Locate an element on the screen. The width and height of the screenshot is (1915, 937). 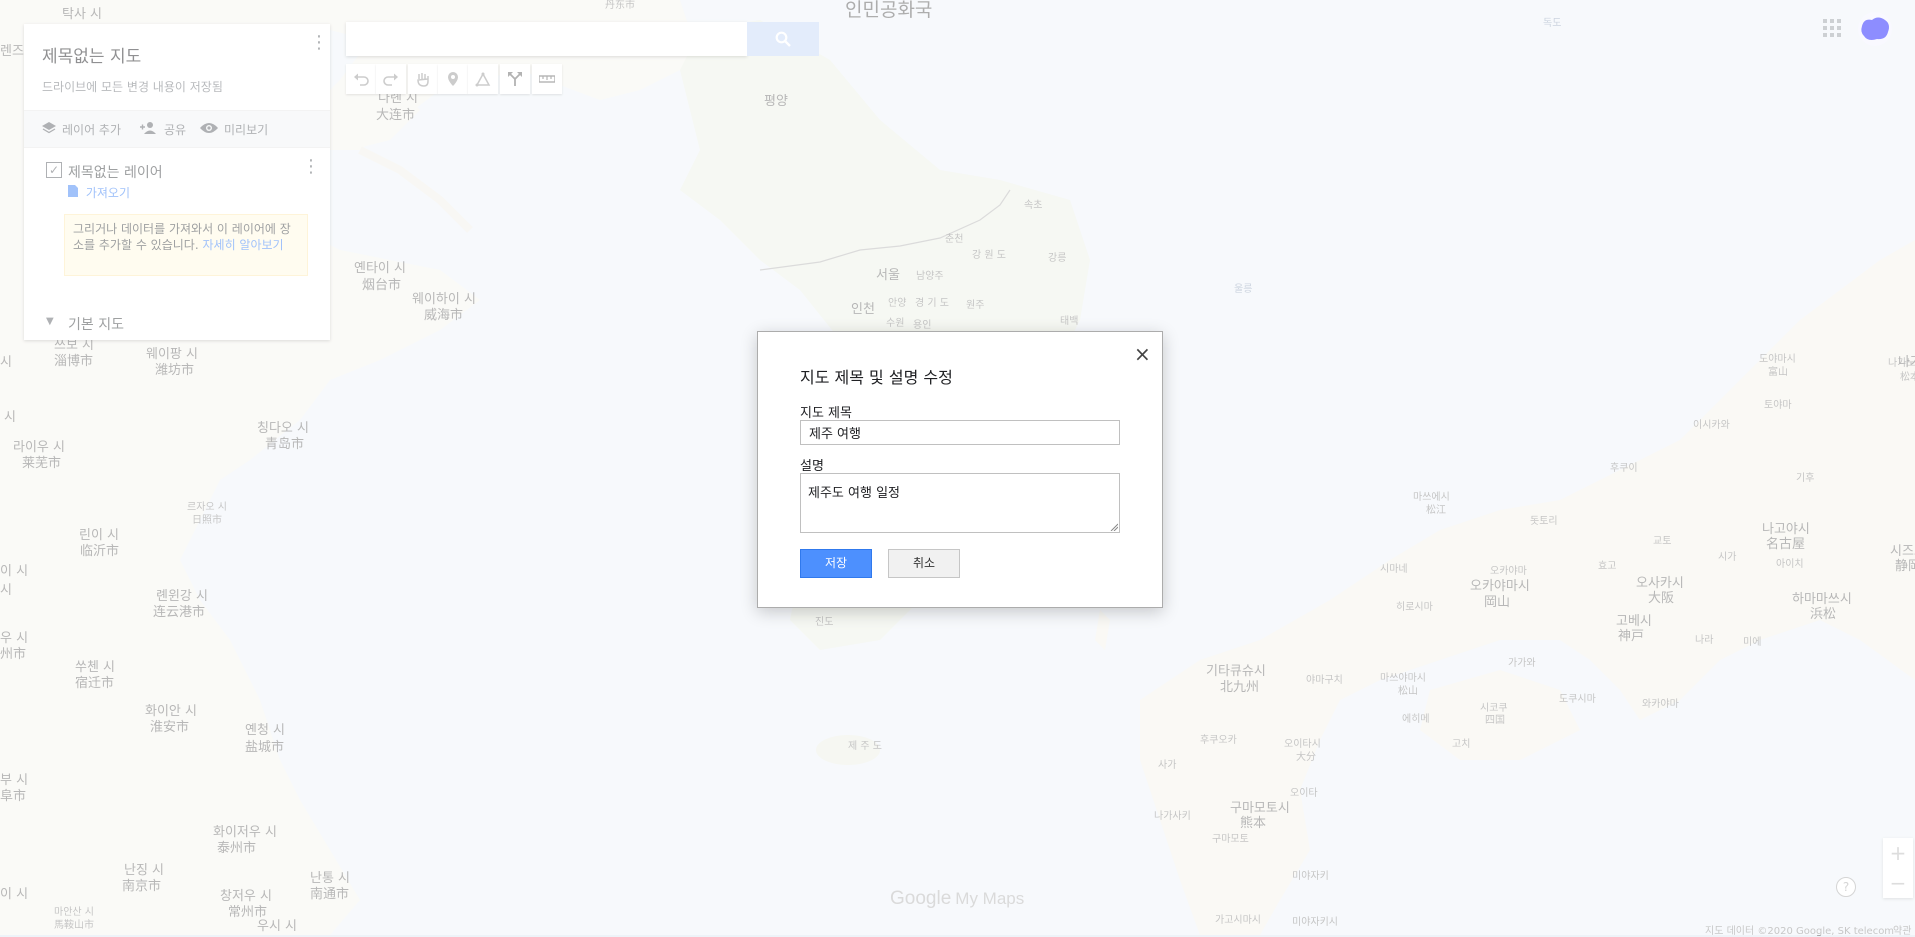
resize-handle-icon is located at coordinates (1114, 527).